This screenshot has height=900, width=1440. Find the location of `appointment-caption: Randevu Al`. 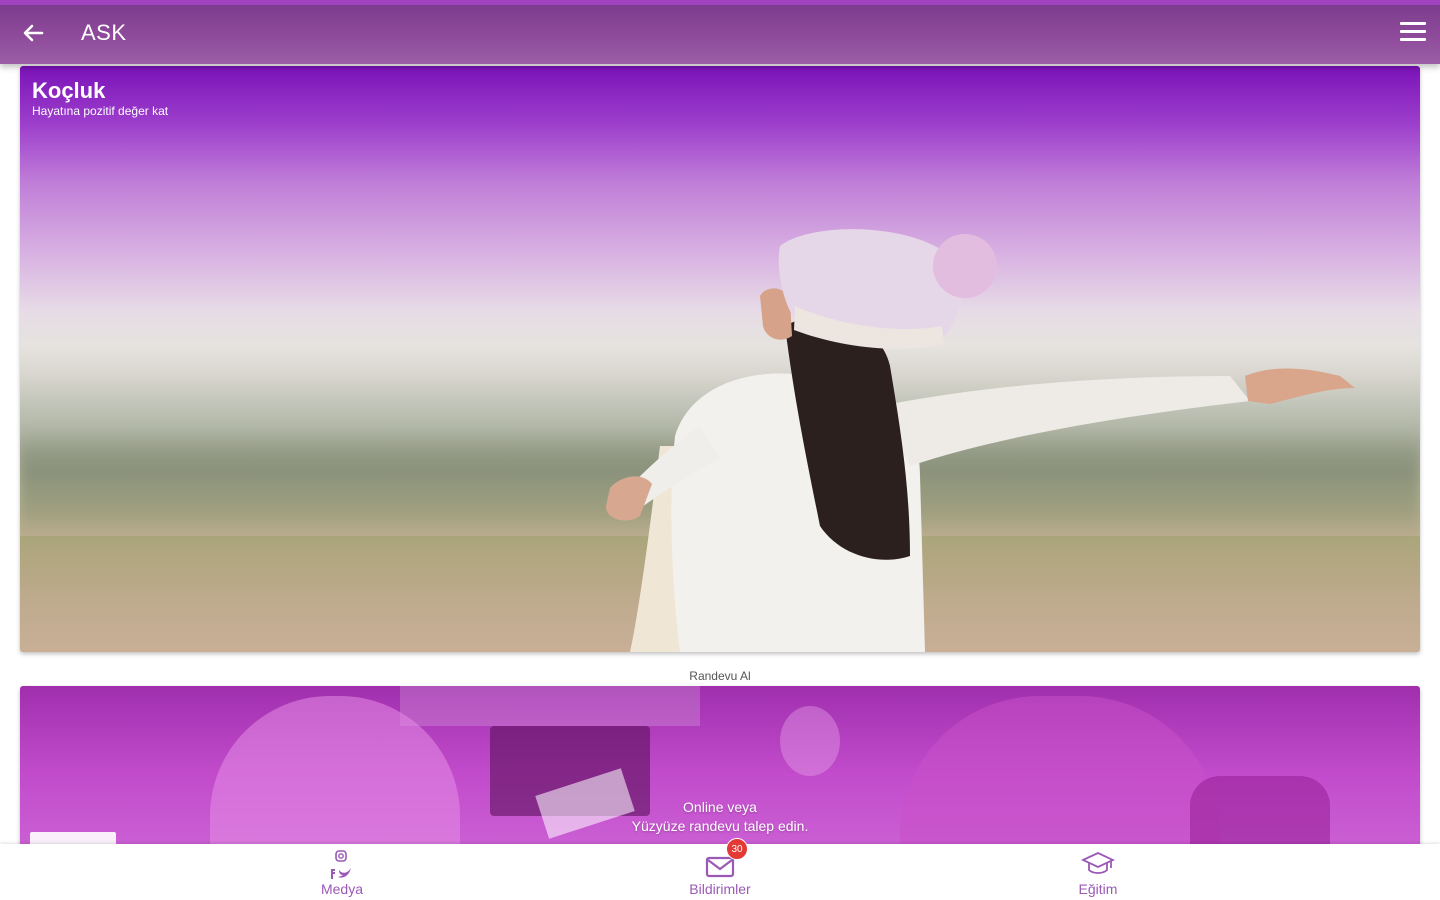

appointment-caption: Randevu Al is located at coordinates (720, 676).